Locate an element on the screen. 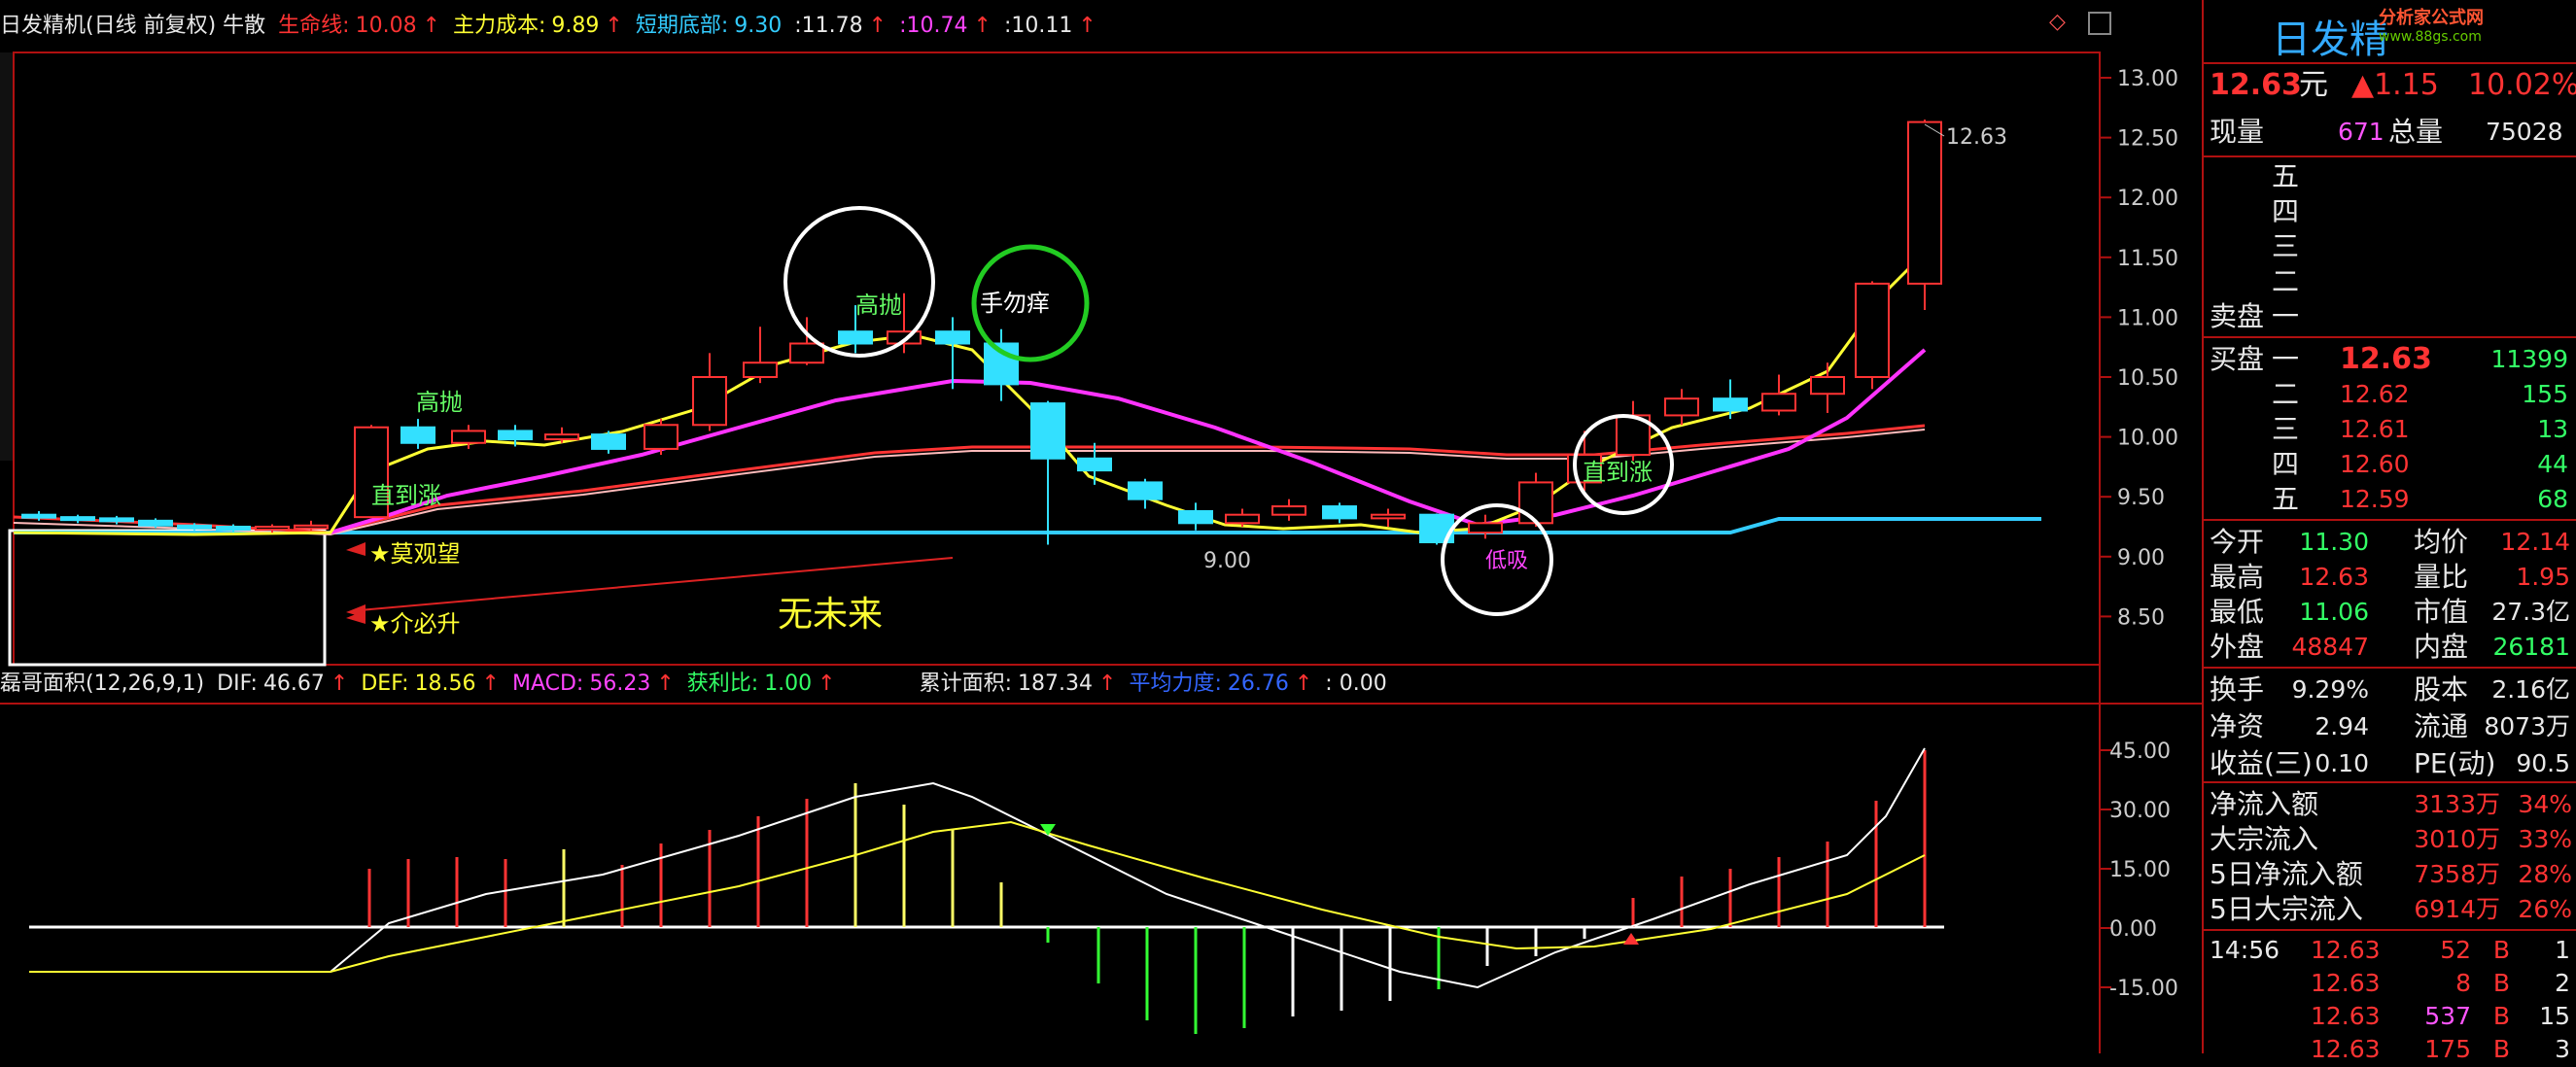 The image size is (2576, 1067). y-tick-label: 8.50 is located at coordinates (2141, 617).